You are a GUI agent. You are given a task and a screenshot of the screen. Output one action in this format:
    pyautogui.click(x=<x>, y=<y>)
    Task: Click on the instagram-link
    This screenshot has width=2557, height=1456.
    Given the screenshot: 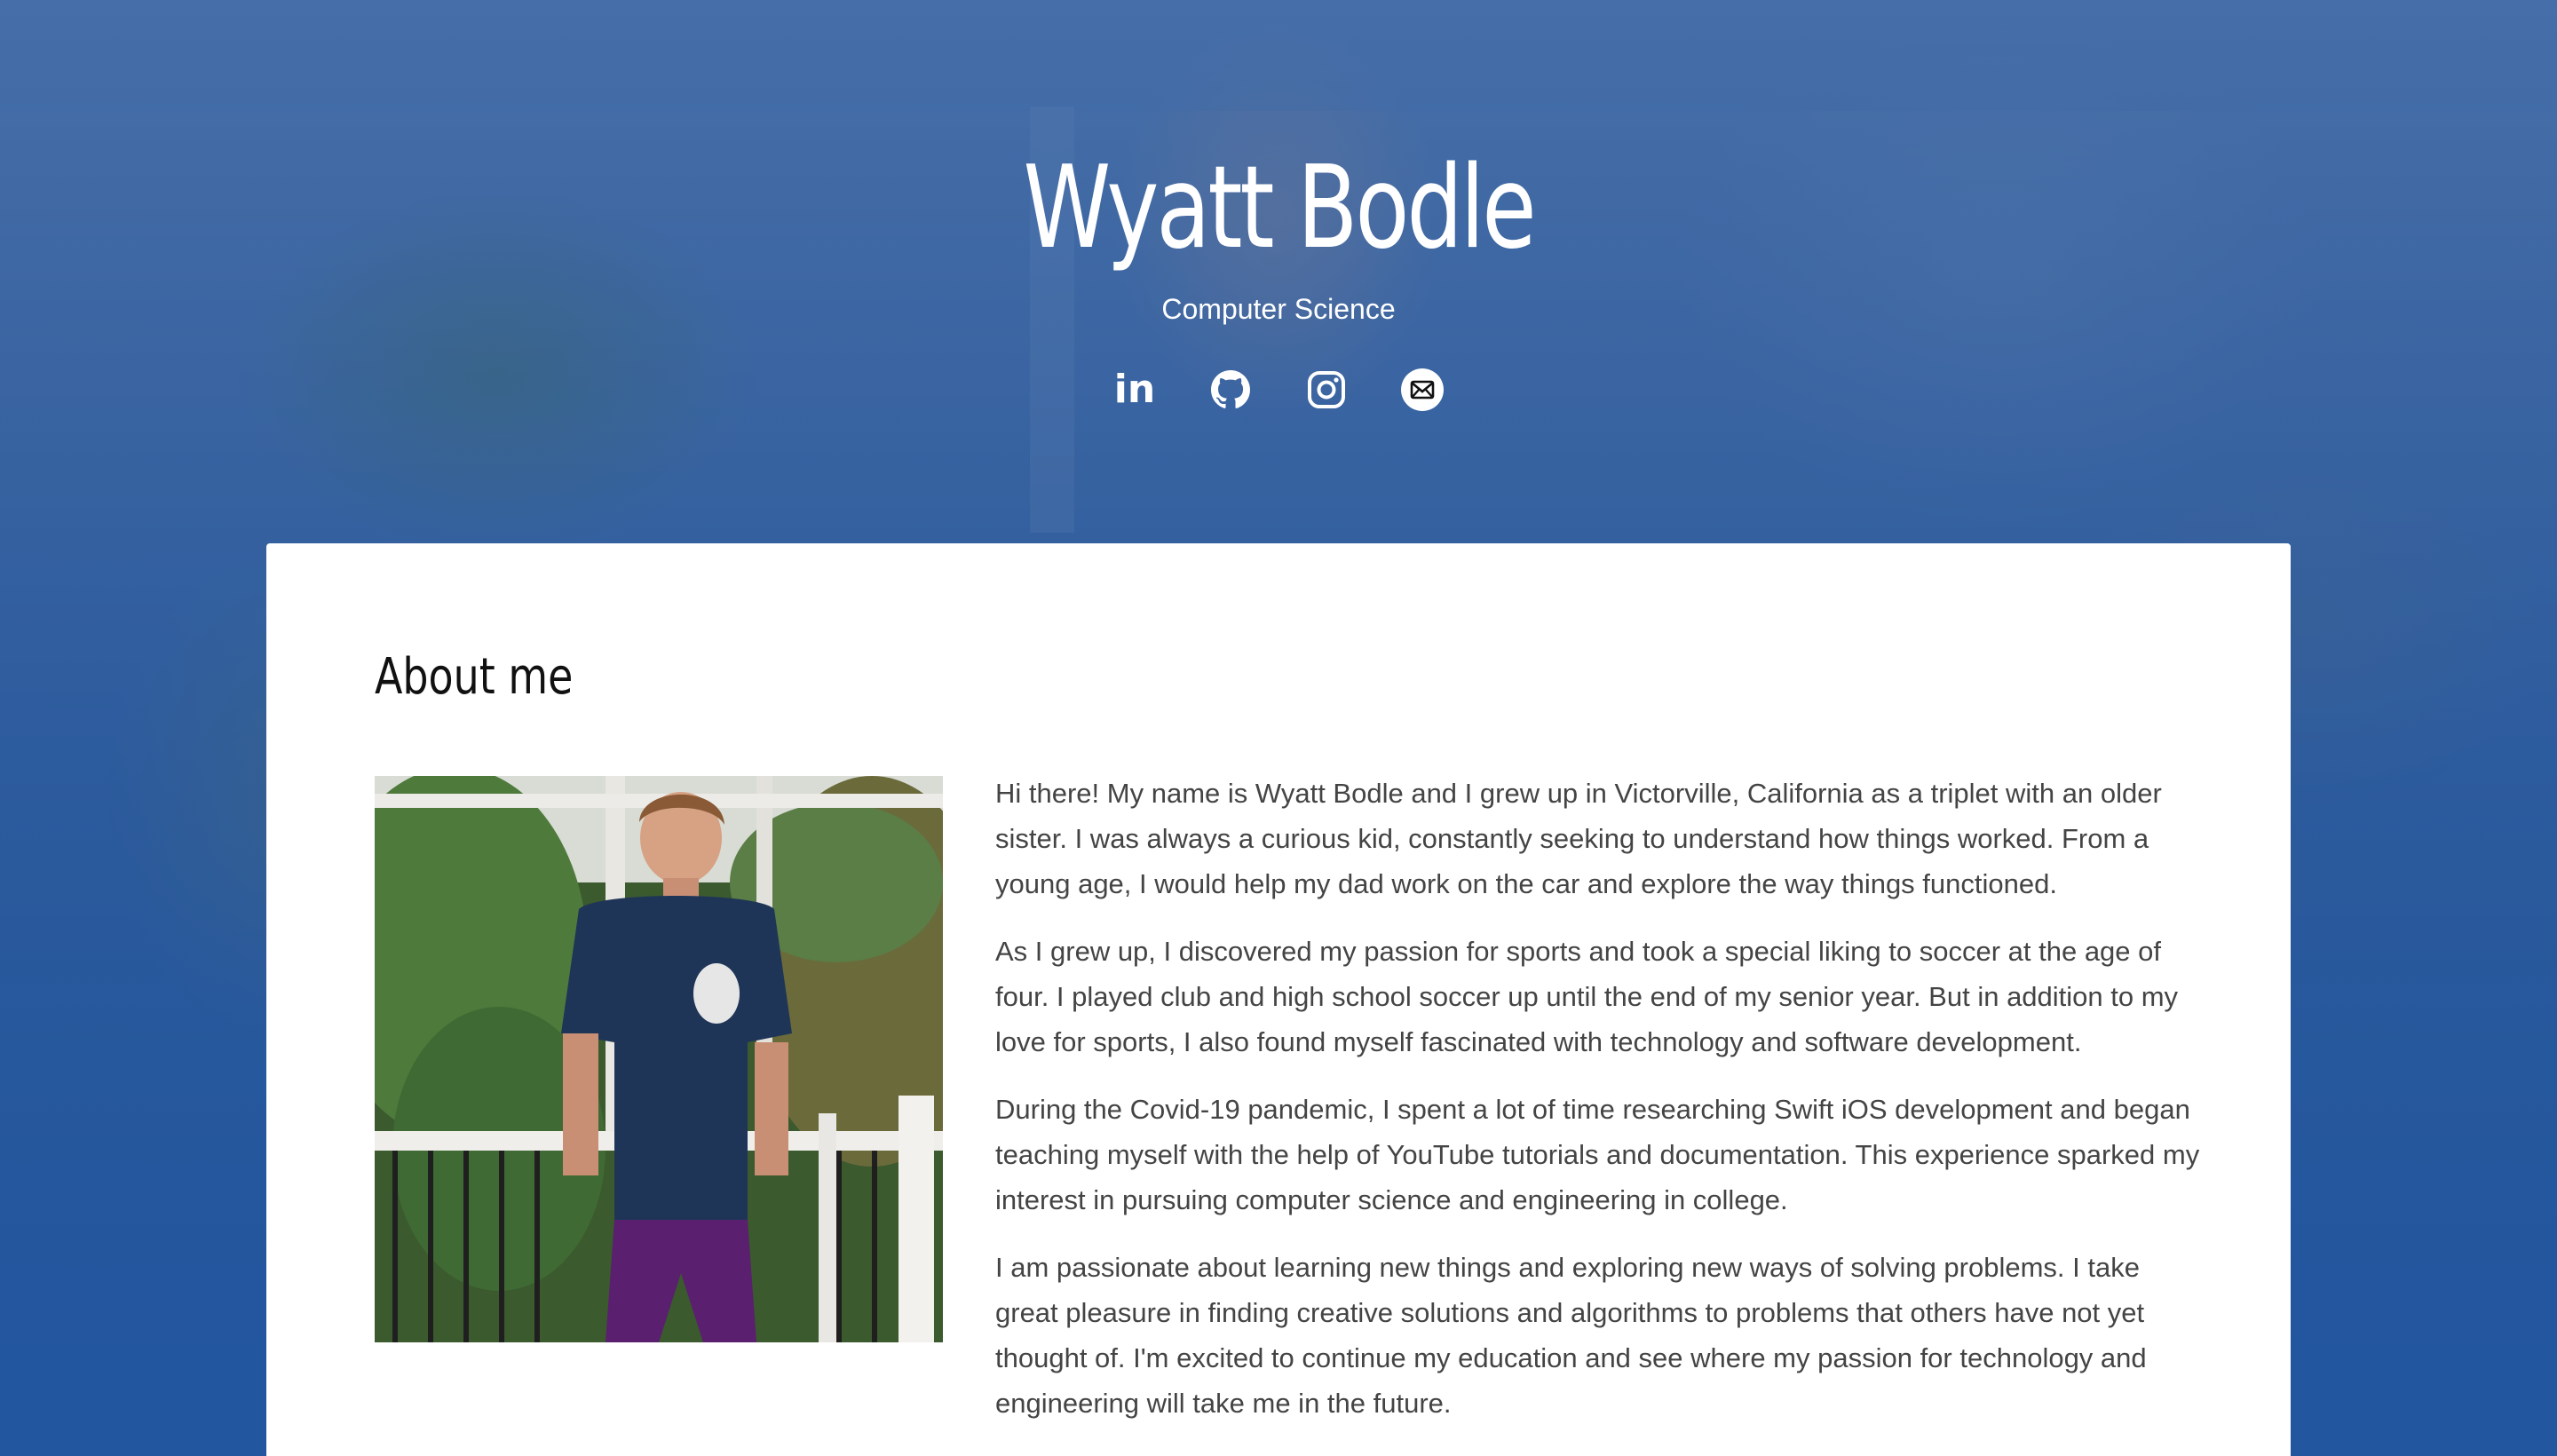 What is the action you would take?
    pyautogui.click(x=1326, y=390)
    